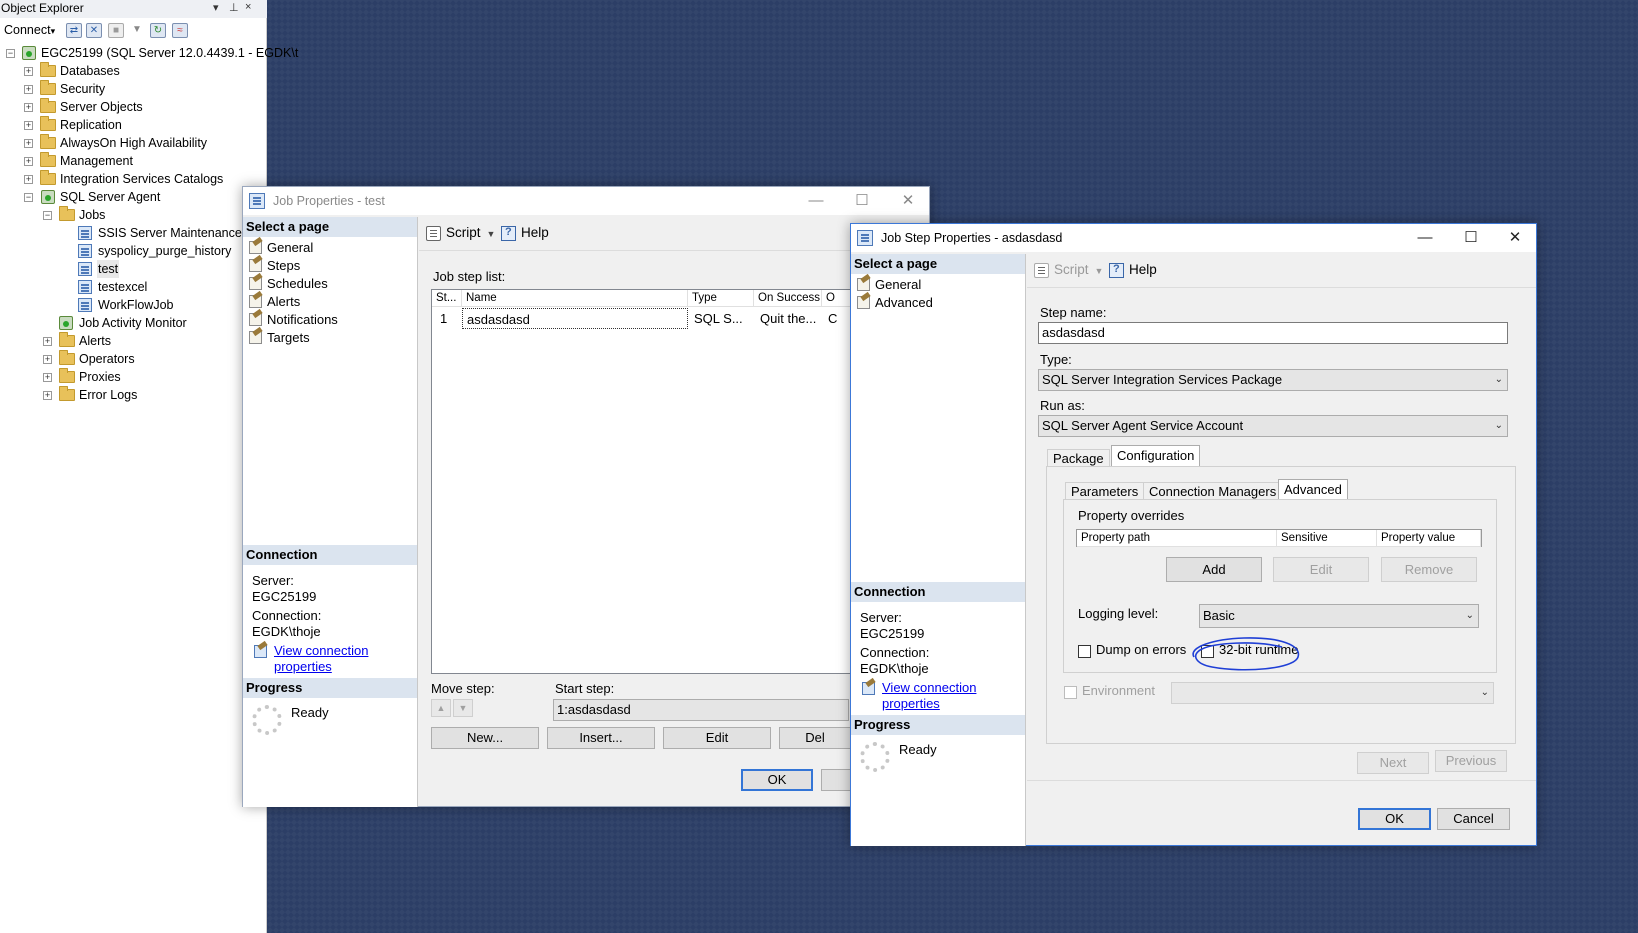  I want to click on next-button: Next, so click(1393, 763).